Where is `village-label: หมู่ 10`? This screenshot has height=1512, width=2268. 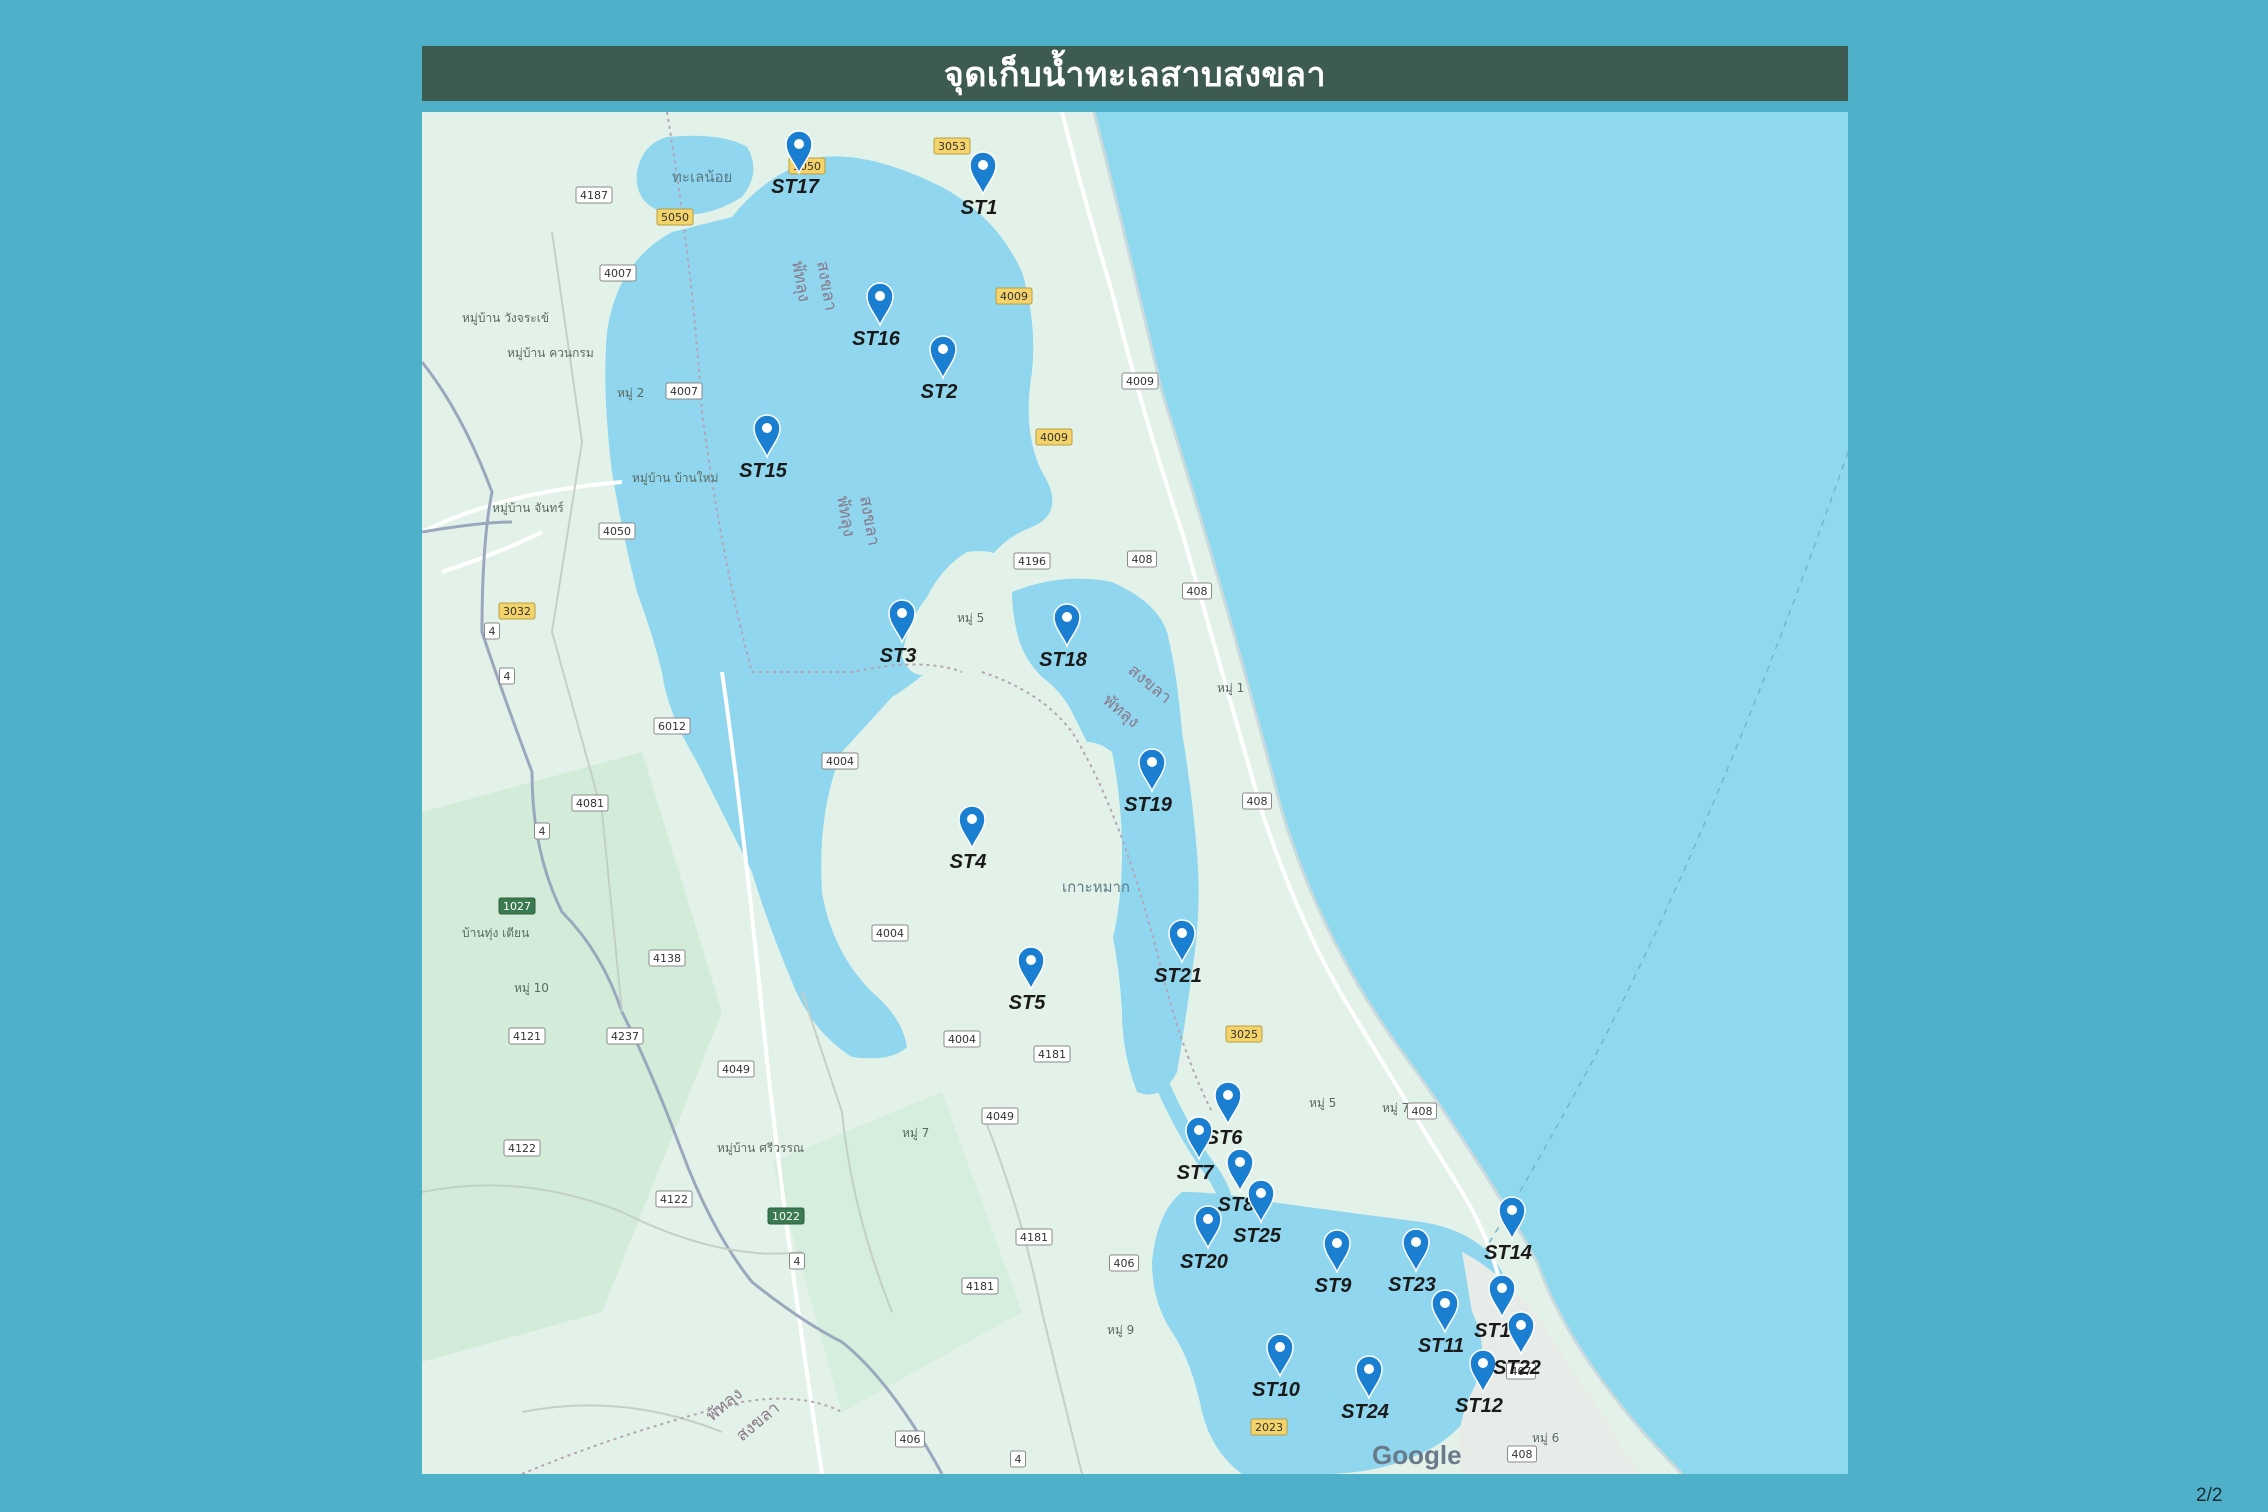 village-label: หมู่ 10 is located at coordinates (531, 988).